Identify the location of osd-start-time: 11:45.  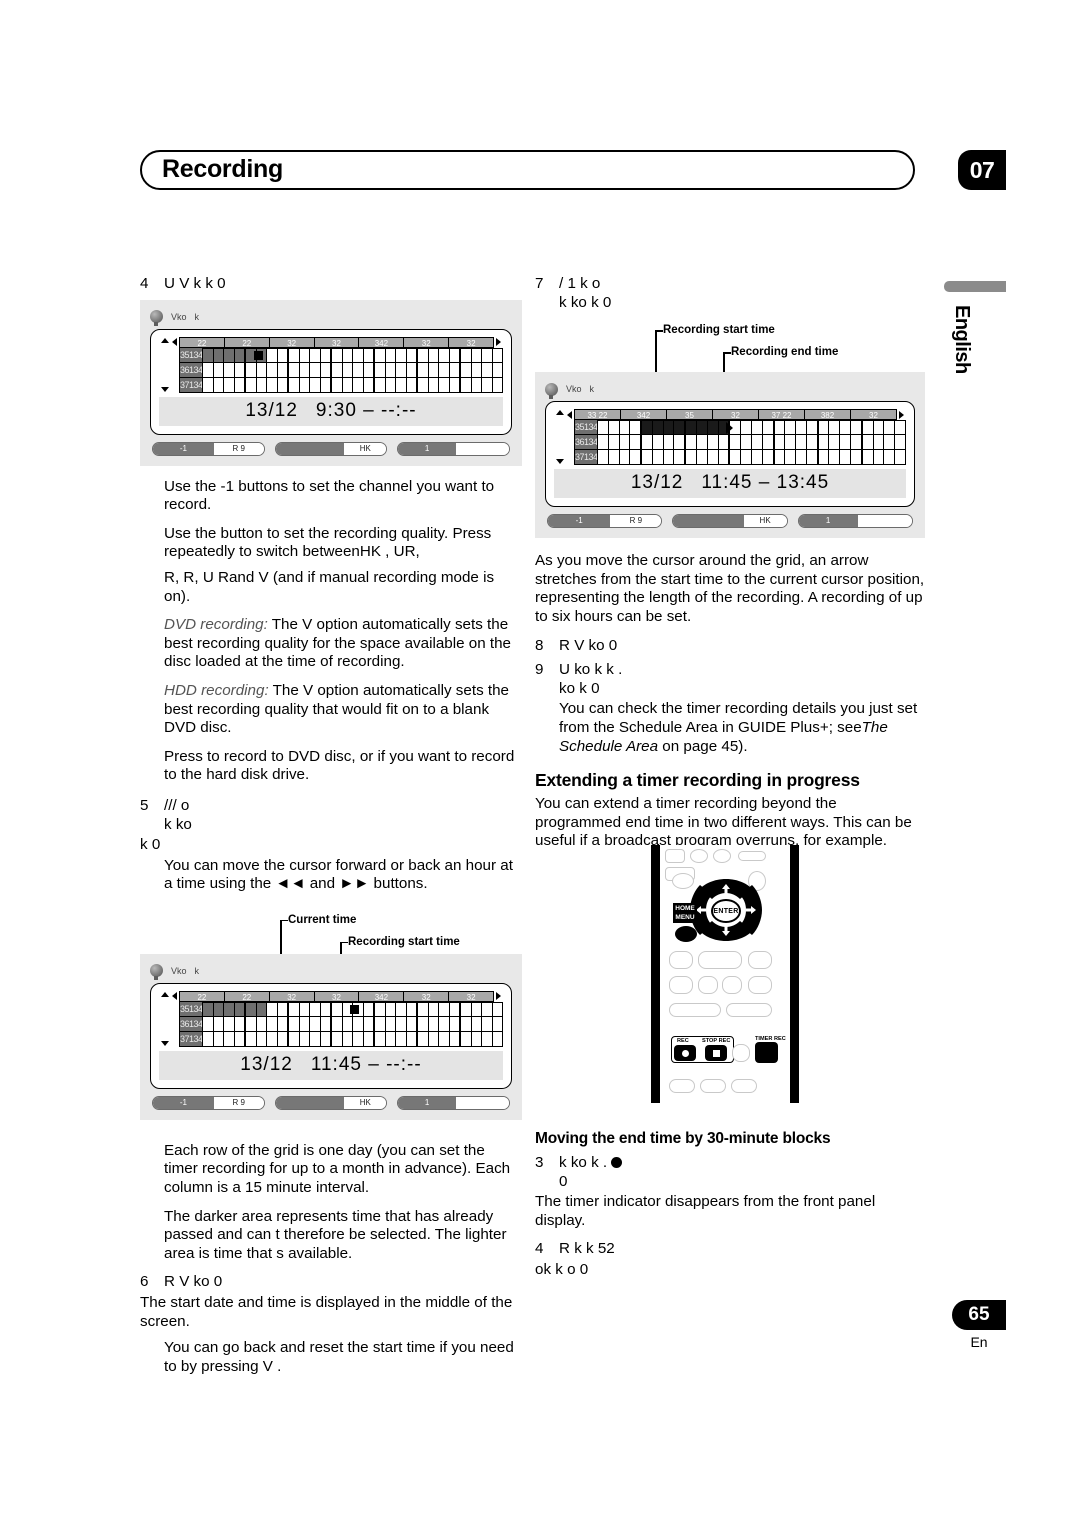
(336, 1064).